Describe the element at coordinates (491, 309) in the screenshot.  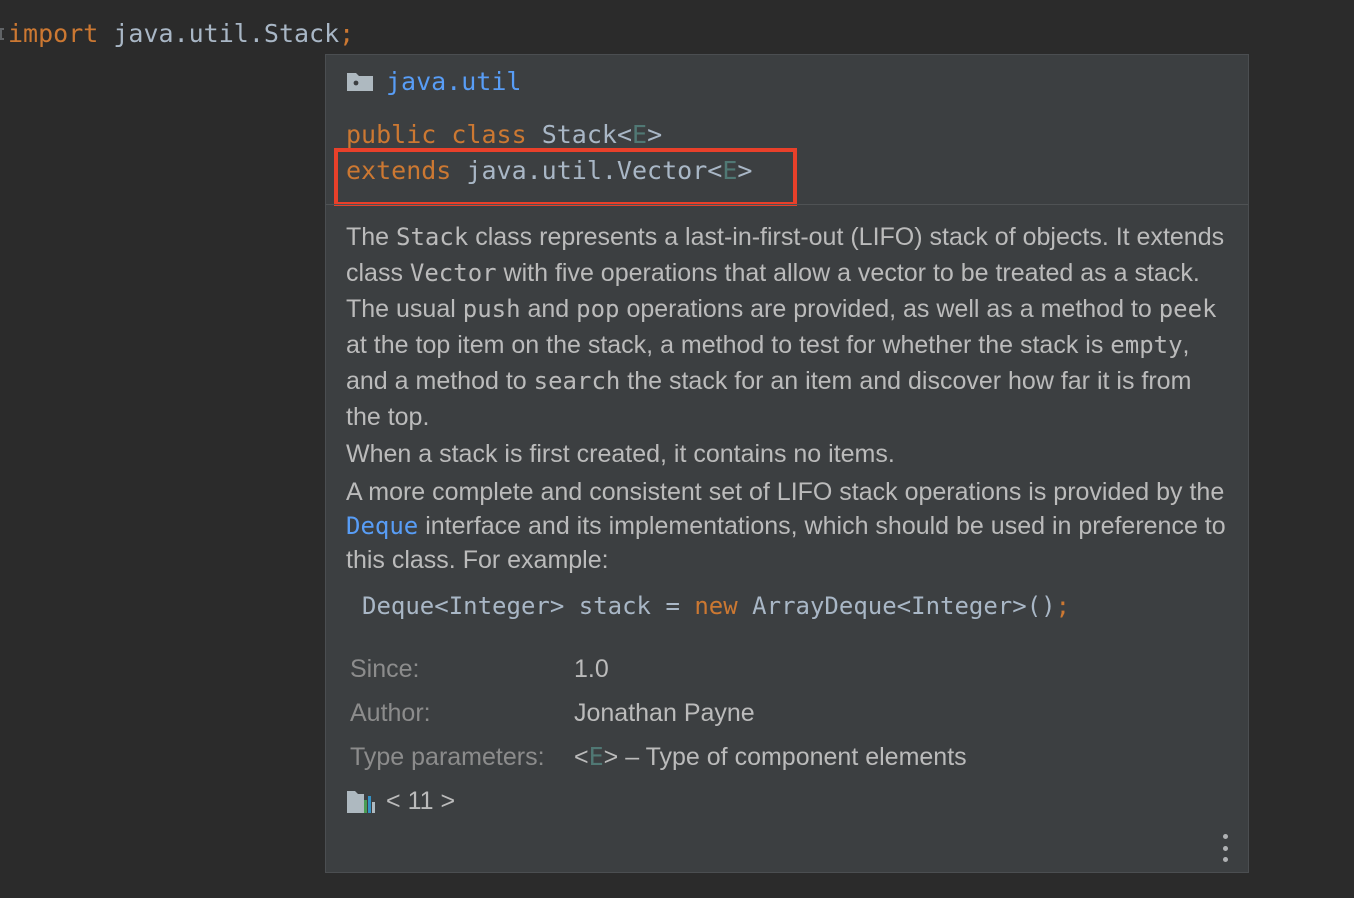
I see `code-push: push` at that location.